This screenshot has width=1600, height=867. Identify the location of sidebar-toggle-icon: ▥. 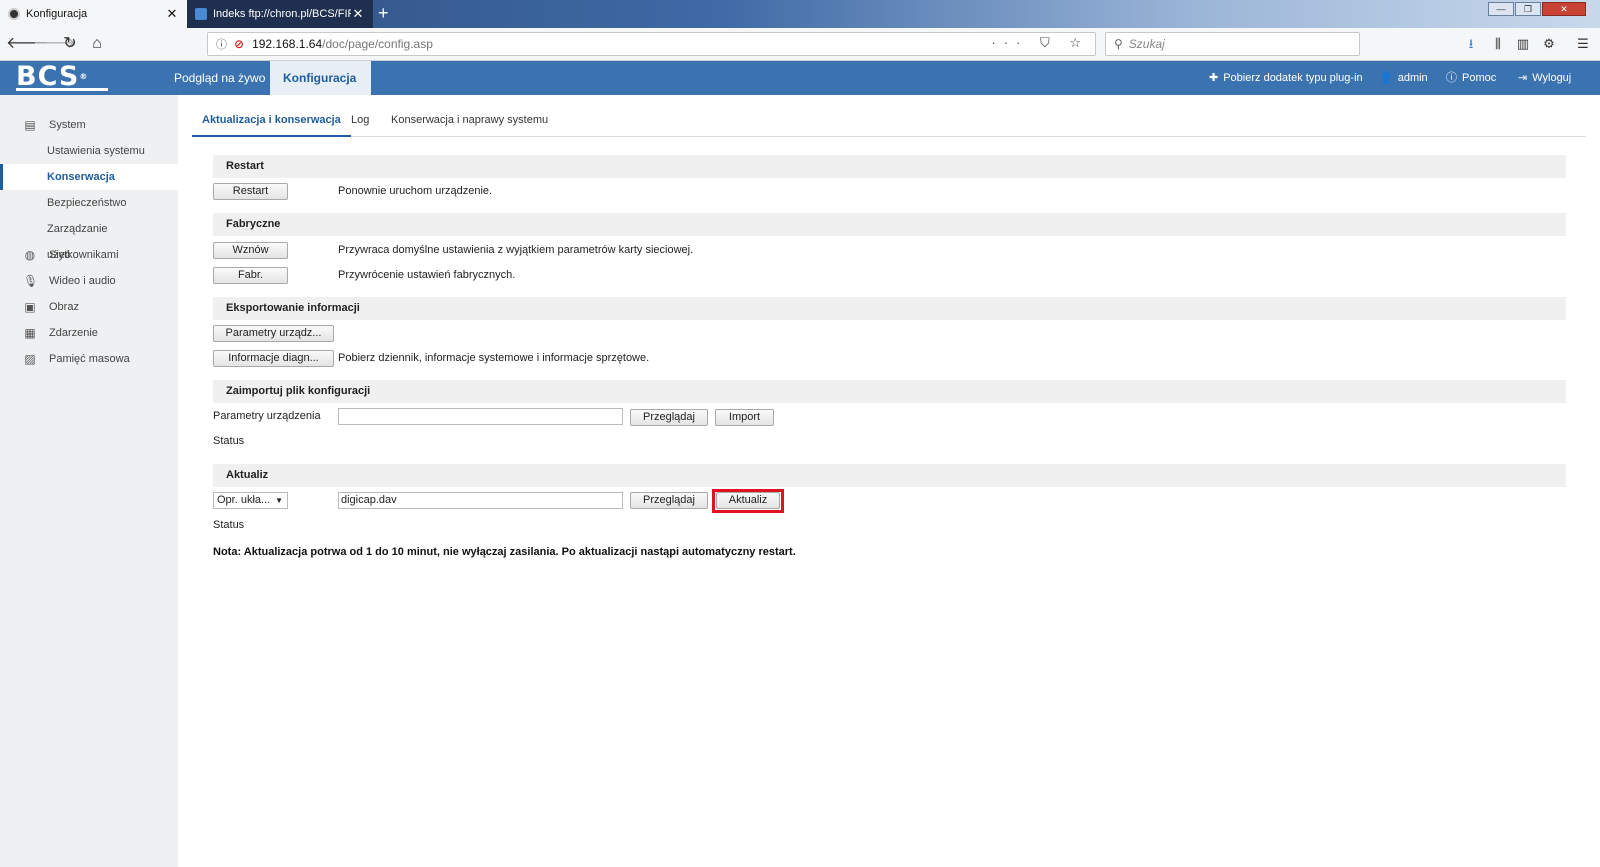
(1523, 44).